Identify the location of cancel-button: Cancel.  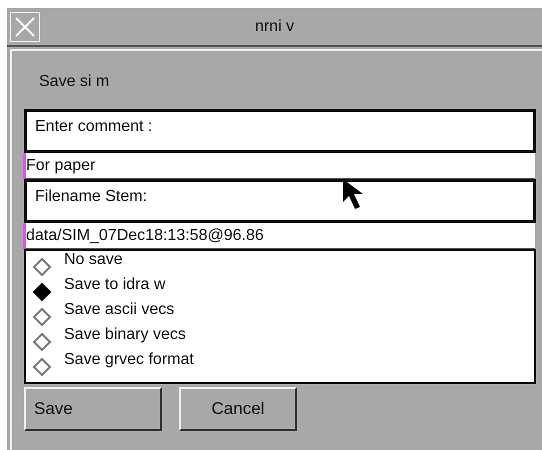
(238, 409).